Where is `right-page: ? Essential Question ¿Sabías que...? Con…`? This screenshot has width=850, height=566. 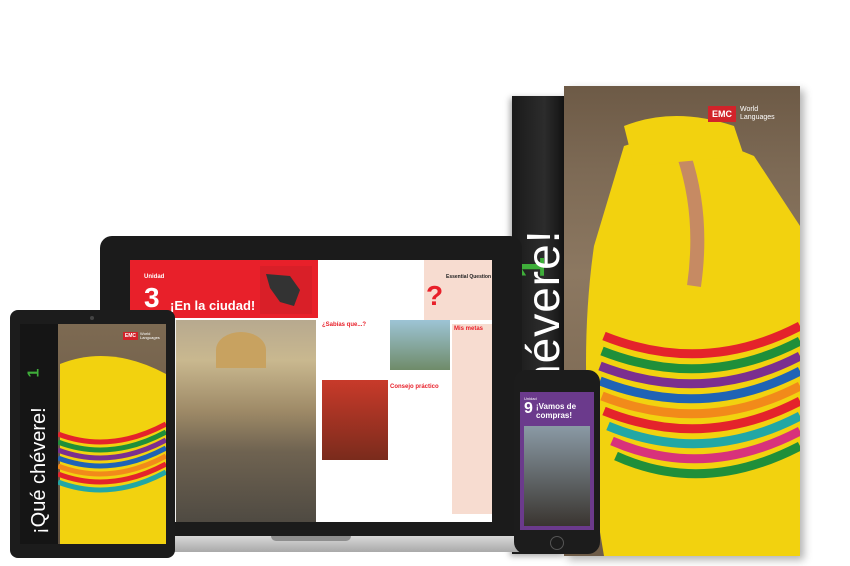 right-page: ? Essential Question ¿Sabías que...? Con… is located at coordinates (405, 391).